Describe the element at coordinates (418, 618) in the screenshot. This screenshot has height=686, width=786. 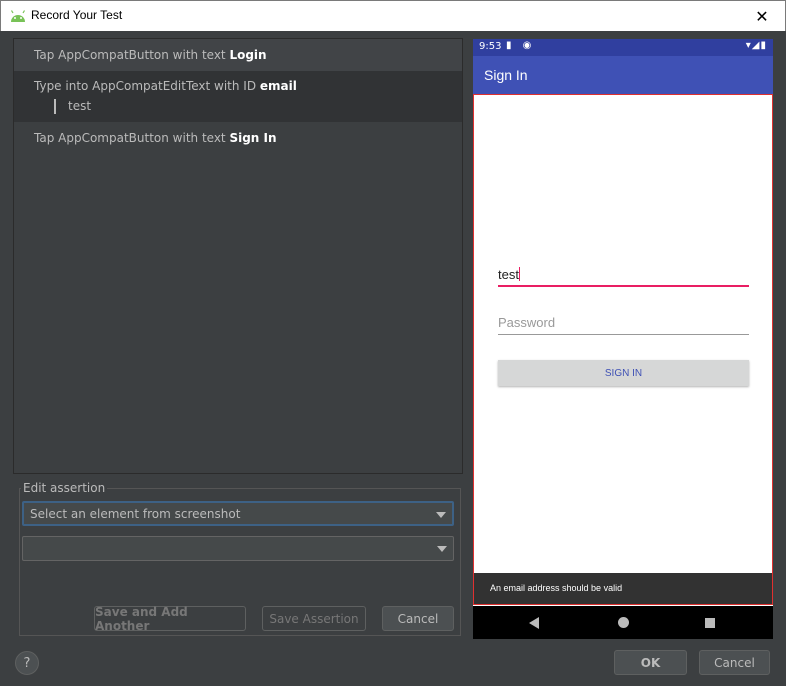
I see `assertion-cancel-button: Cancel` at that location.